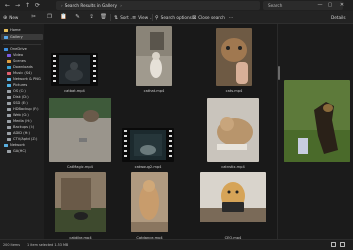 The image size is (353, 250). I want to click on scrollbar-thumb, so click(279, 73).